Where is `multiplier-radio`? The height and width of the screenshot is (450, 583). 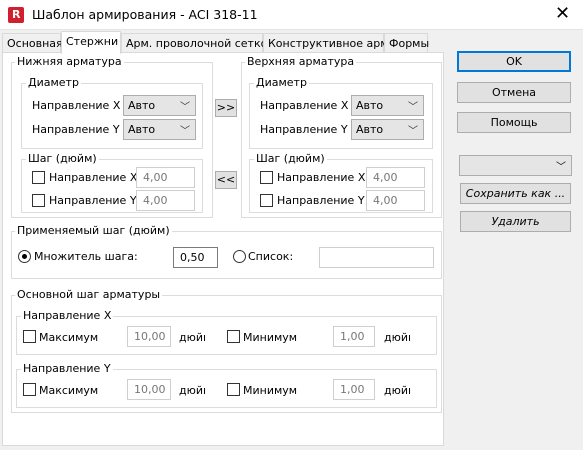
multiplier-radio is located at coordinates (24, 256).